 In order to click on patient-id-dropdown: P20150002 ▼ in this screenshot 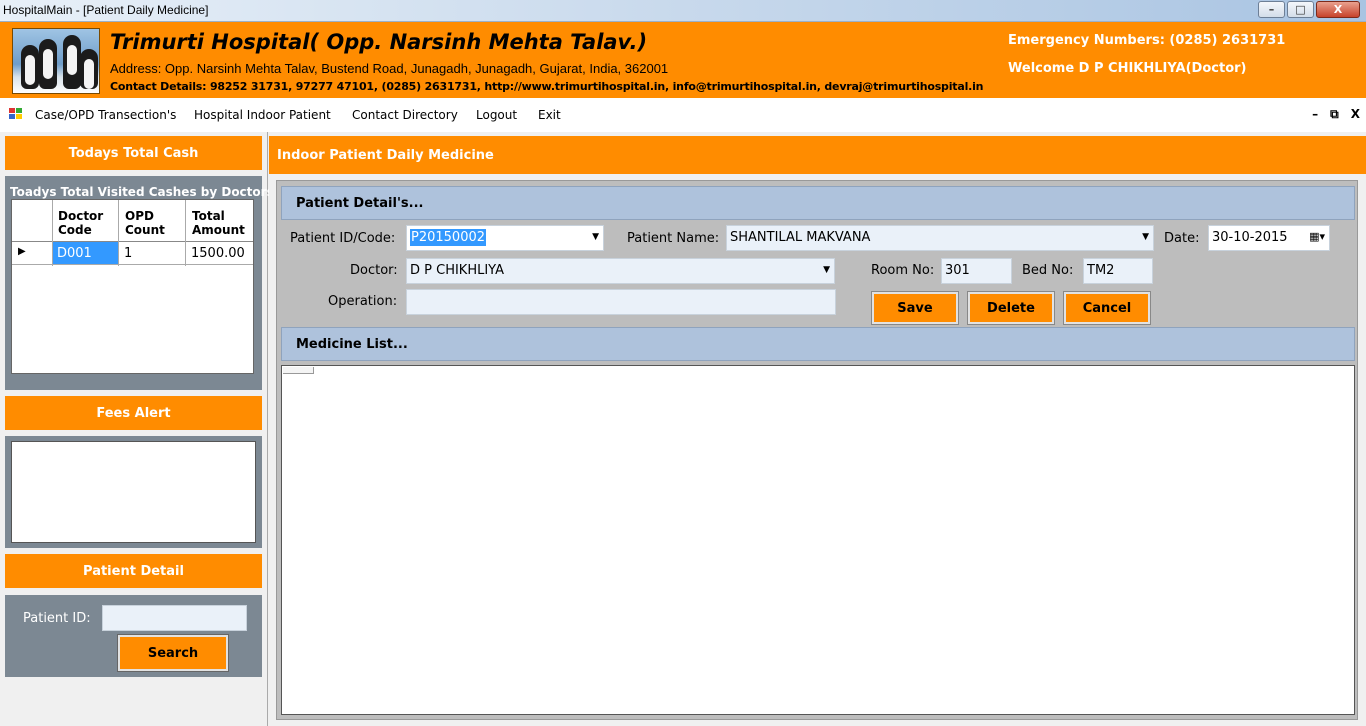, I will do `click(505, 238)`.